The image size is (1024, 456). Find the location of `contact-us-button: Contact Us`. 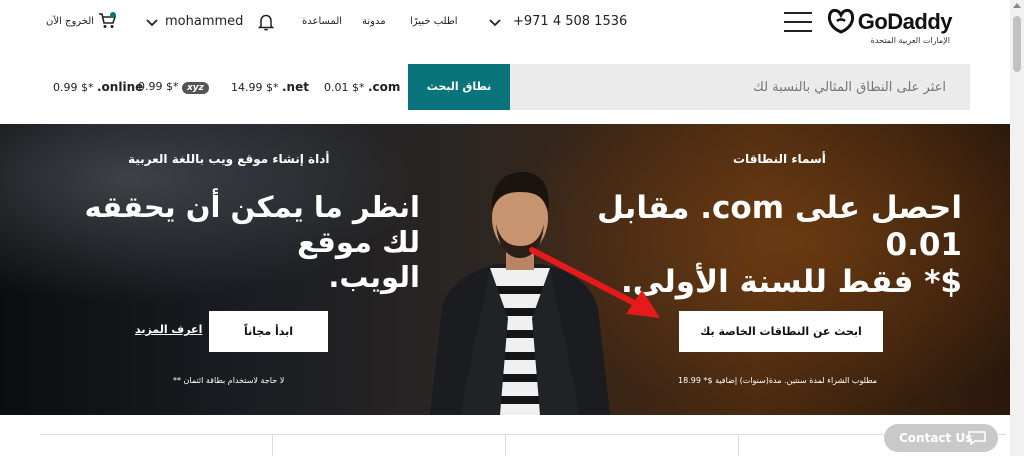

contact-us-button: Contact Us is located at coordinates (941, 438).